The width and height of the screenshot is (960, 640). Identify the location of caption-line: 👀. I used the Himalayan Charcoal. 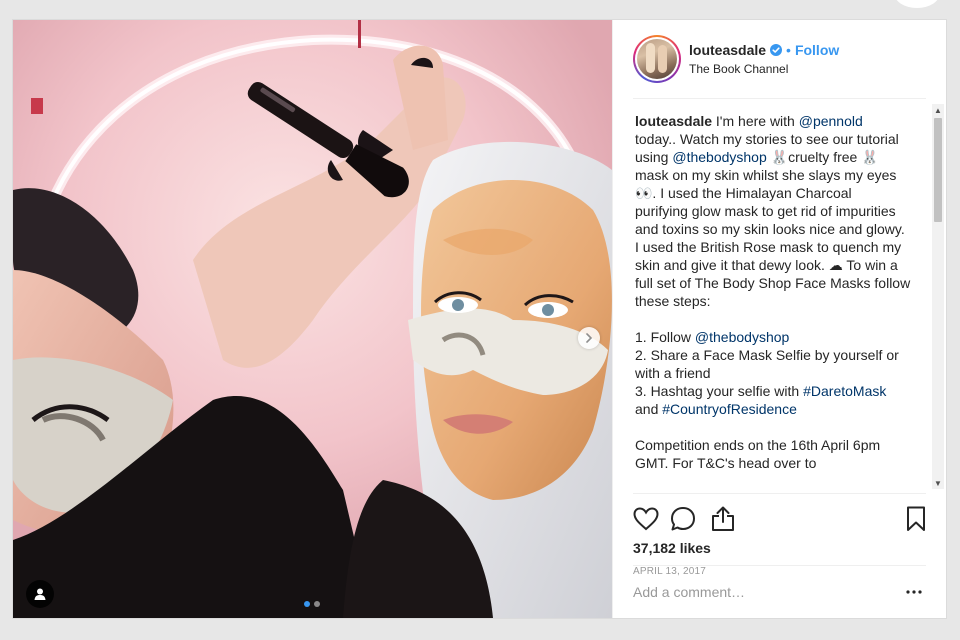
(774, 193).